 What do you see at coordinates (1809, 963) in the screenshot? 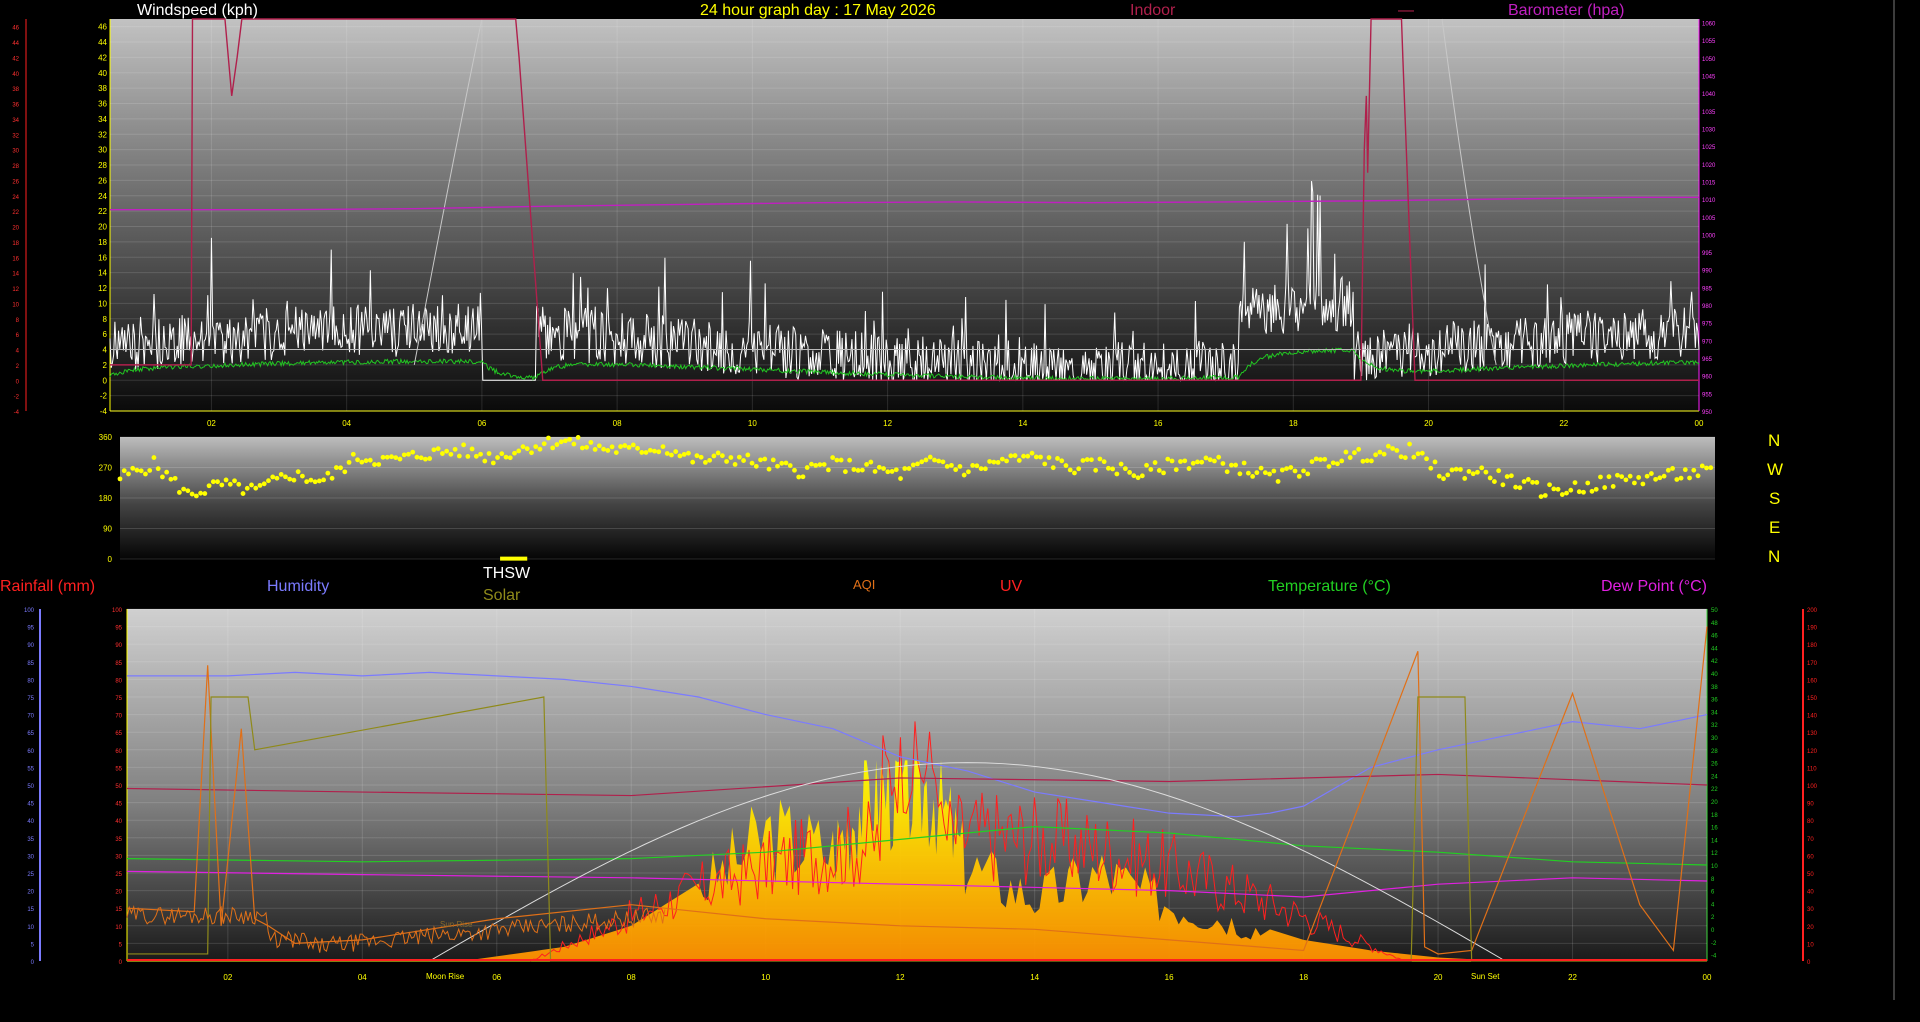
I see `uv-tick-label: 0` at bounding box center [1809, 963].